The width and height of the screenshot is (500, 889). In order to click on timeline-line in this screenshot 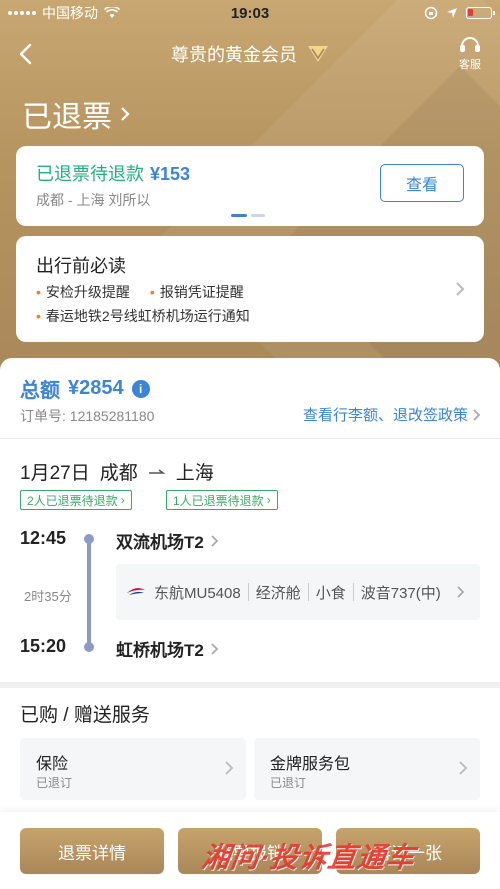, I will do `click(89, 591)`.